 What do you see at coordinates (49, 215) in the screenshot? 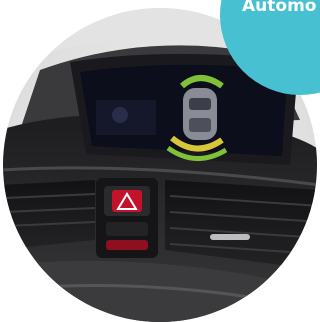
I see `air-vent-left` at bounding box center [49, 215].